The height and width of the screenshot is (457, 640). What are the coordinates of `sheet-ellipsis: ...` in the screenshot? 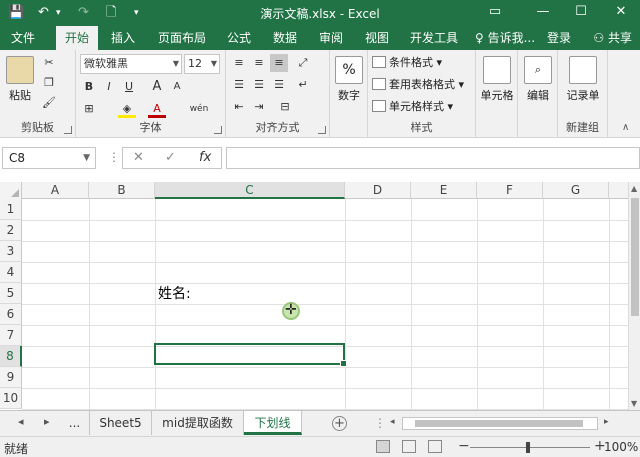 It's located at (75, 423).